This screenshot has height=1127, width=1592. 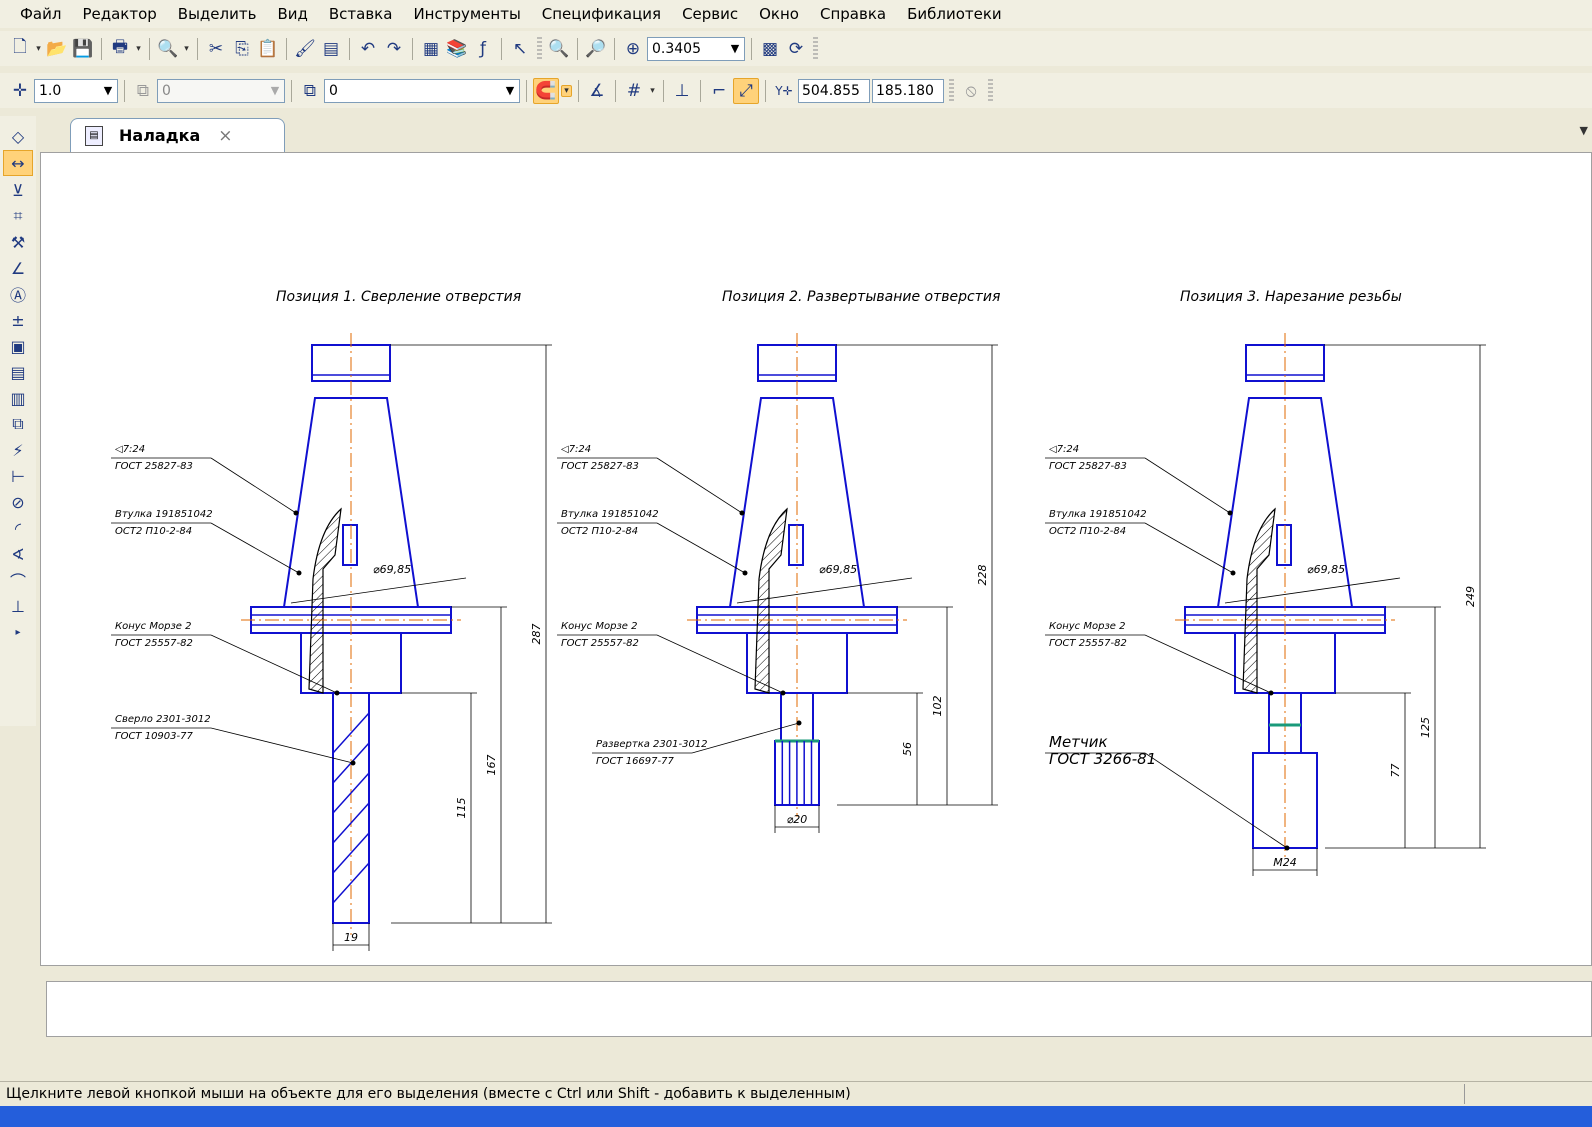 What do you see at coordinates (18, 398) in the screenshot?
I see `fragments-icon: ▥` at bounding box center [18, 398].